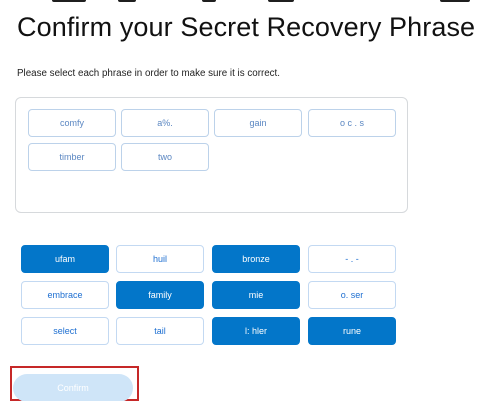 The width and height of the screenshot is (490, 401). I want to click on selected-word-chip: o c . s, so click(352, 123).